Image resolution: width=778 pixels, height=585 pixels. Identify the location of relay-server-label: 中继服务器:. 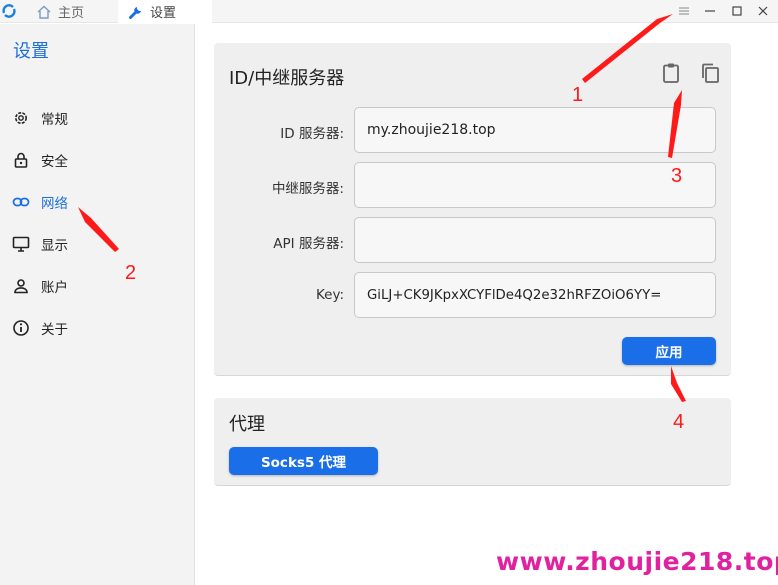
(307, 189).